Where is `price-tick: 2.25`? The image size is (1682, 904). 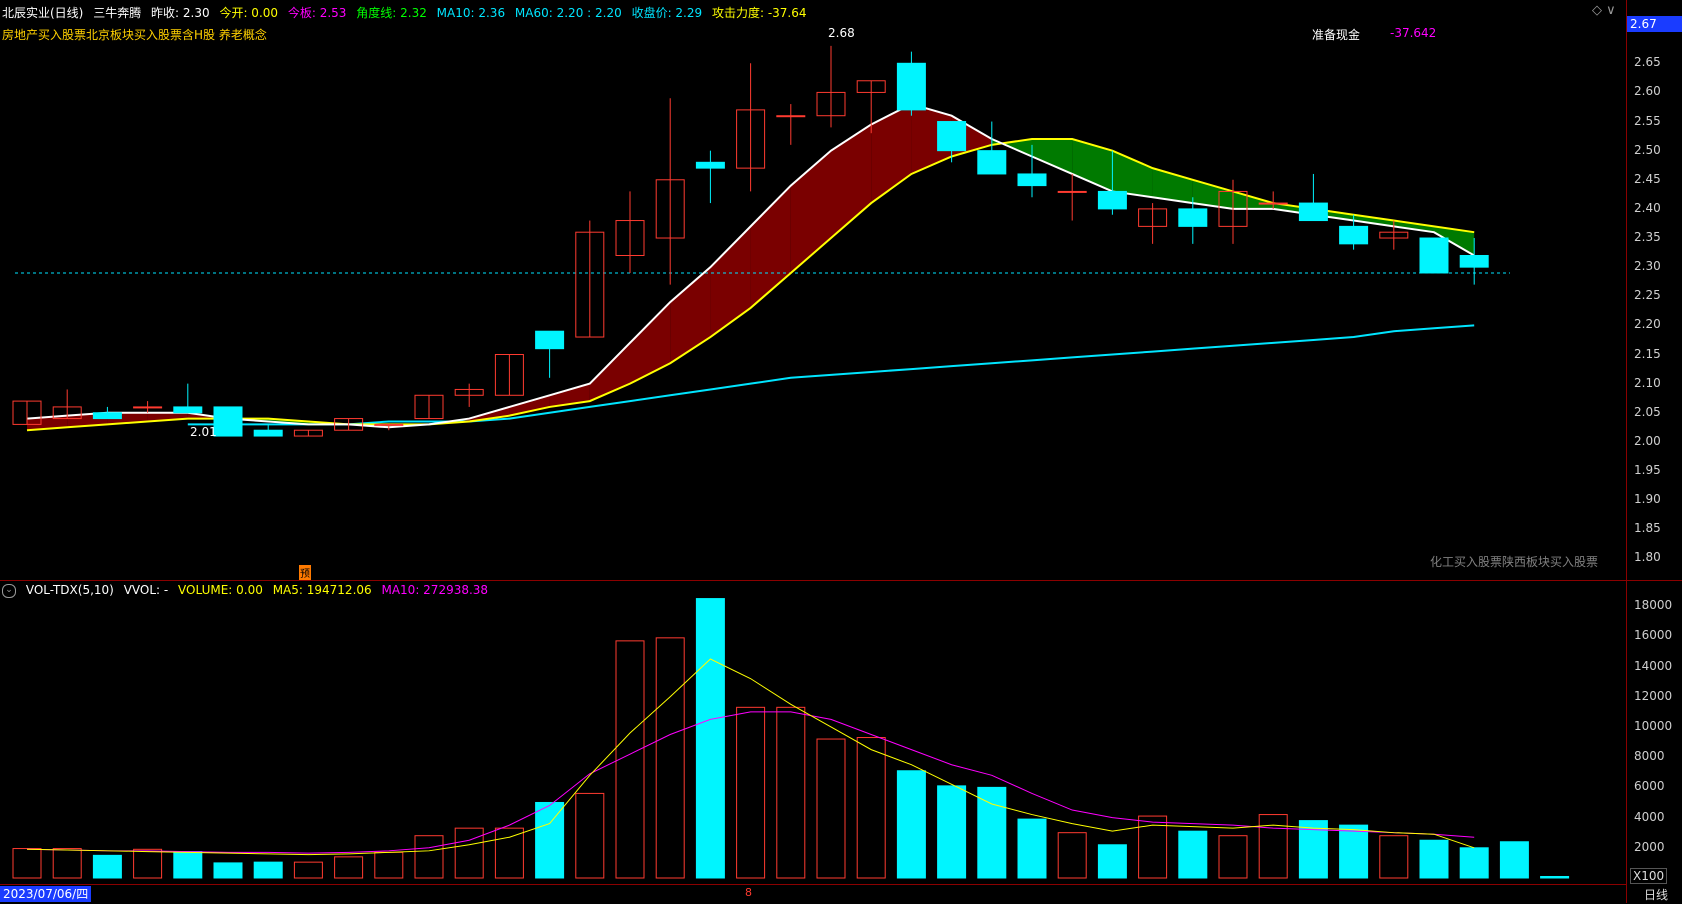 price-tick: 2.25 is located at coordinates (1647, 295).